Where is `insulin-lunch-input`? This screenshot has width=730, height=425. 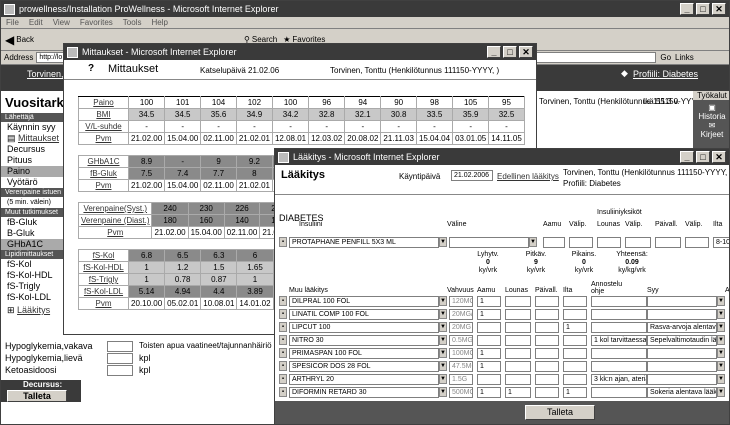 insulin-lunch-input is located at coordinates (609, 242).